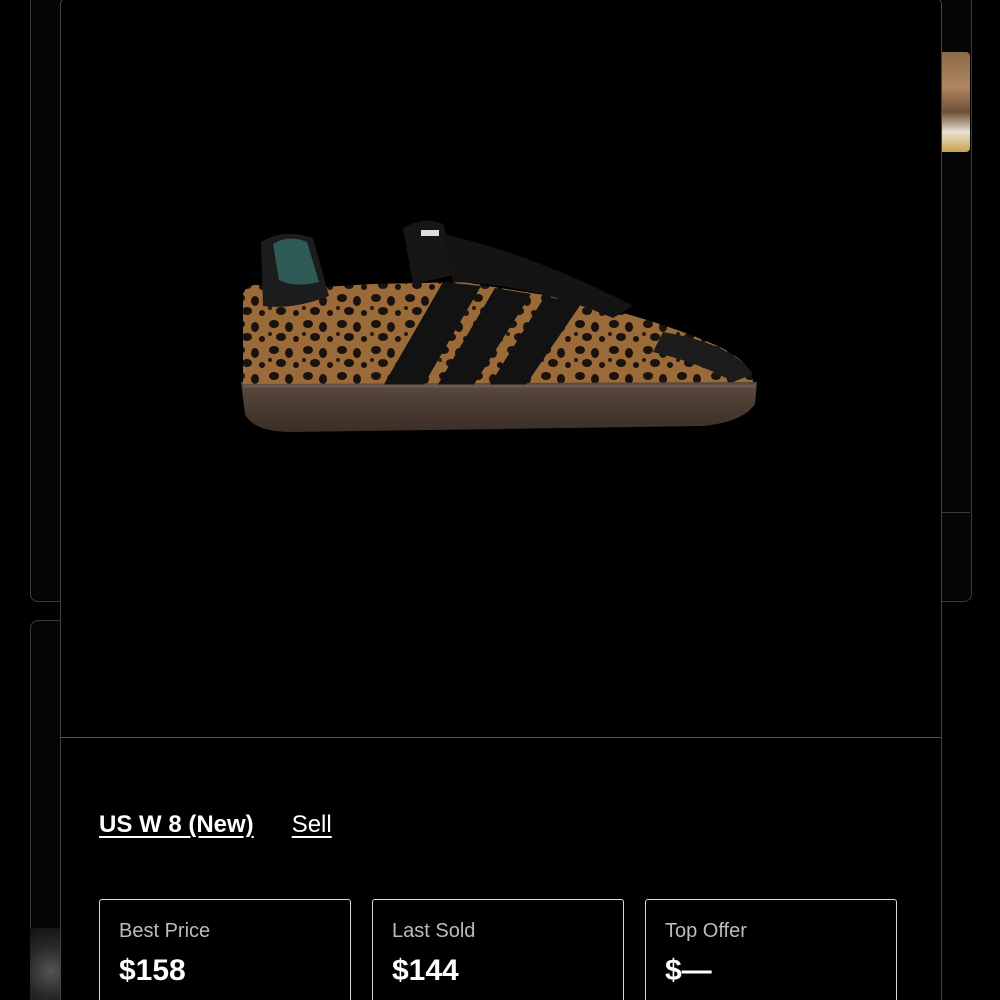 The image size is (1000, 1000). I want to click on price-label: Best Price, so click(165, 931).